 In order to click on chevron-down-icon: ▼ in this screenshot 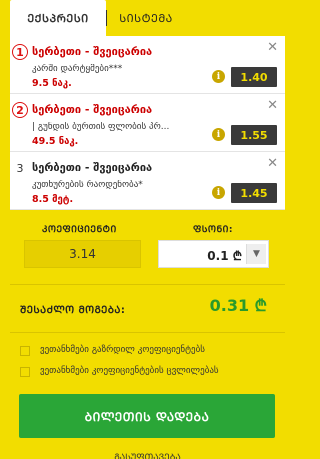, I will do `click(256, 254)`.